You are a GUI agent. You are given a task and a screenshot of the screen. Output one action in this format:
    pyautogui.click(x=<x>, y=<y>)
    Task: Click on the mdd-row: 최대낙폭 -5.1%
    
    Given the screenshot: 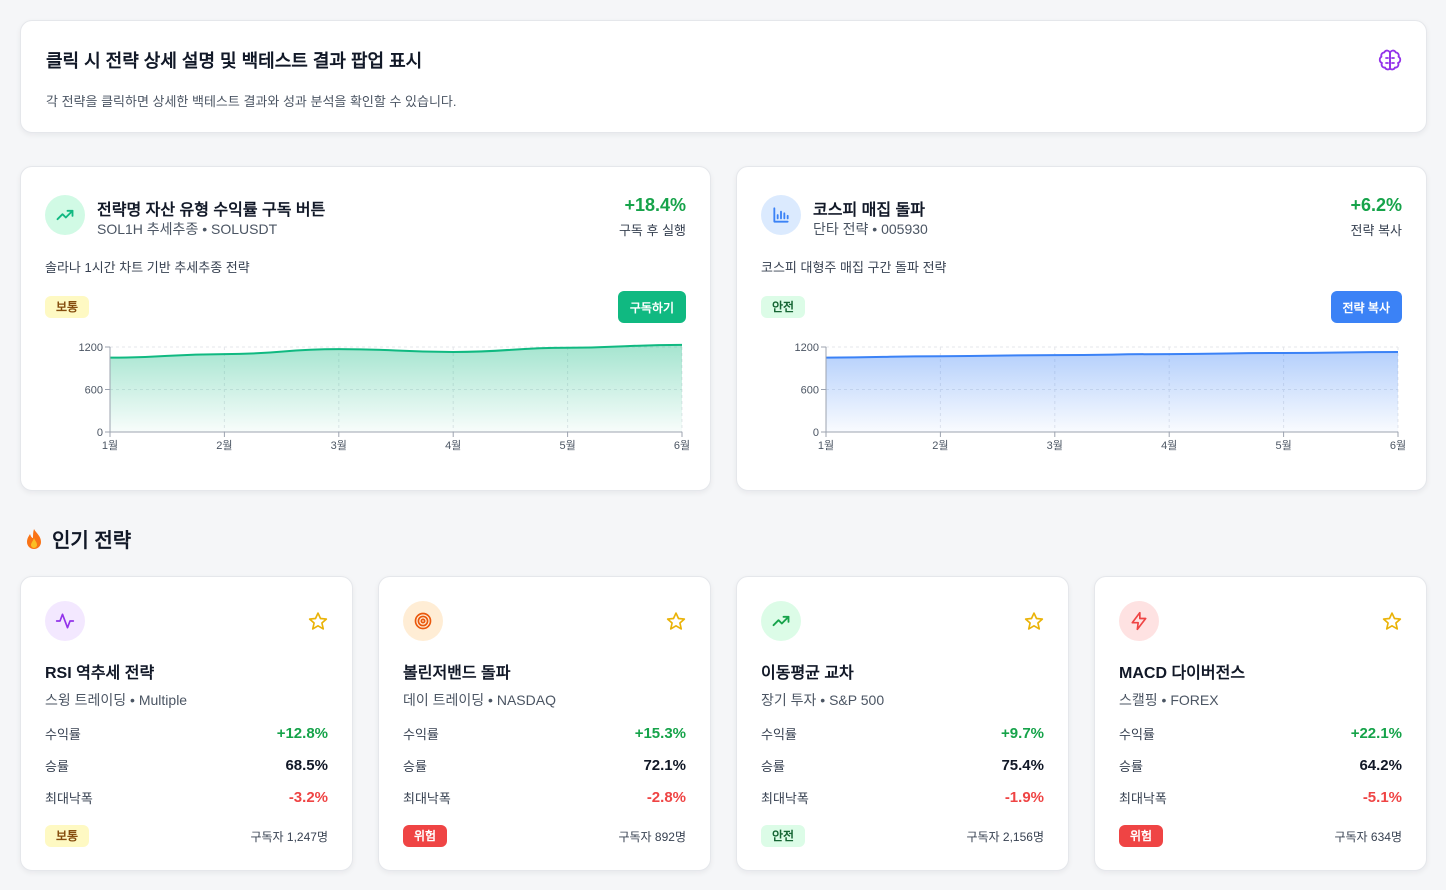 What is the action you would take?
    pyautogui.click(x=1260, y=797)
    